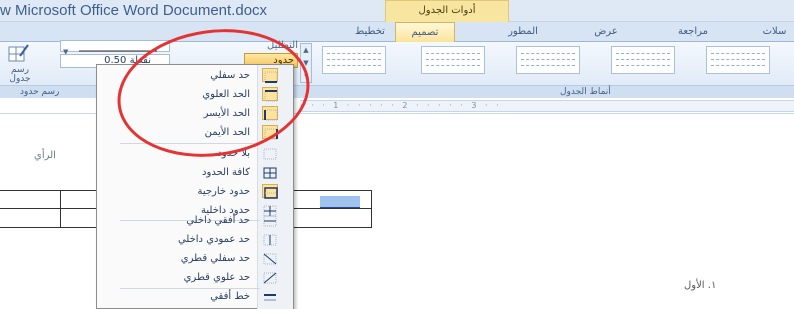 This screenshot has width=794, height=309. I want to click on inside-vertical-border-icon, so click(270, 239).